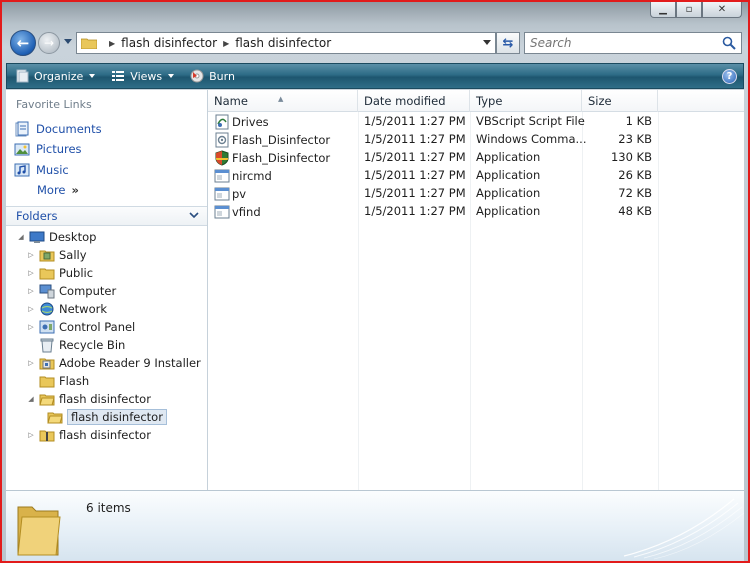 The height and width of the screenshot is (563, 750). I want to click on favorite-link-label: Documents, so click(69, 129).